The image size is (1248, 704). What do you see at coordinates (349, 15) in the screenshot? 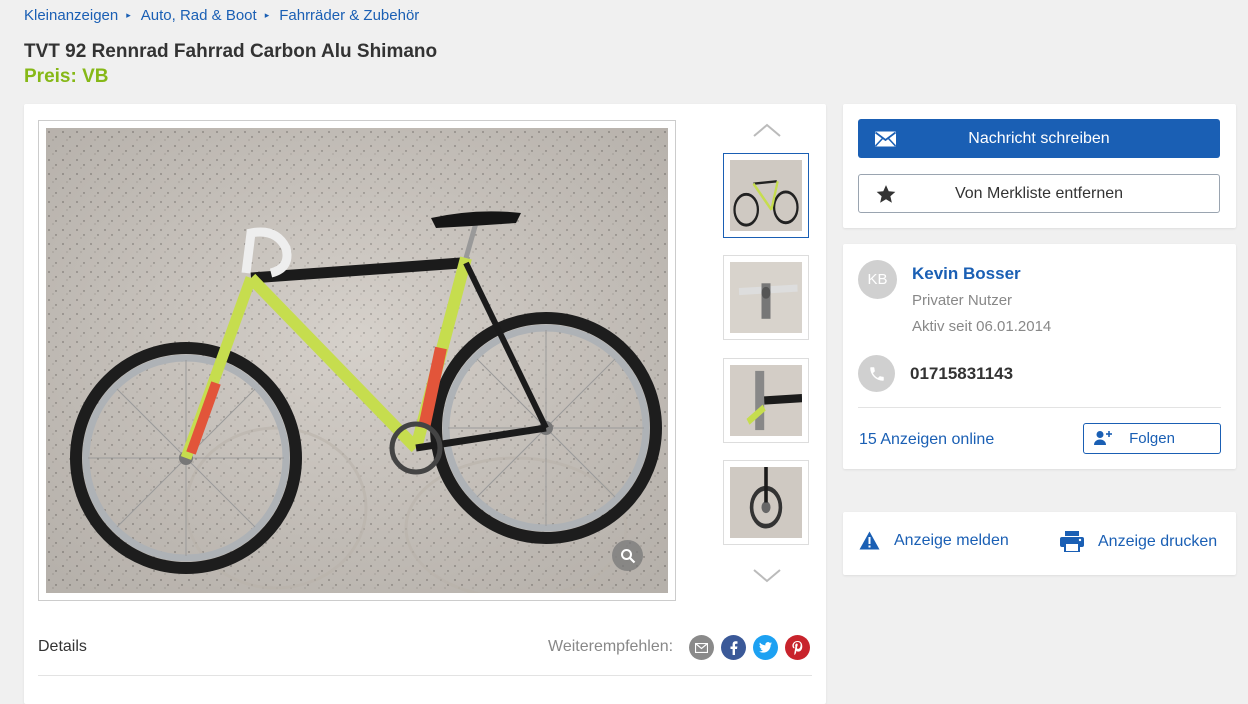
I see `breadcrumb-fahrraeder-zubehoer: Fahrräder & Zubehör` at bounding box center [349, 15].